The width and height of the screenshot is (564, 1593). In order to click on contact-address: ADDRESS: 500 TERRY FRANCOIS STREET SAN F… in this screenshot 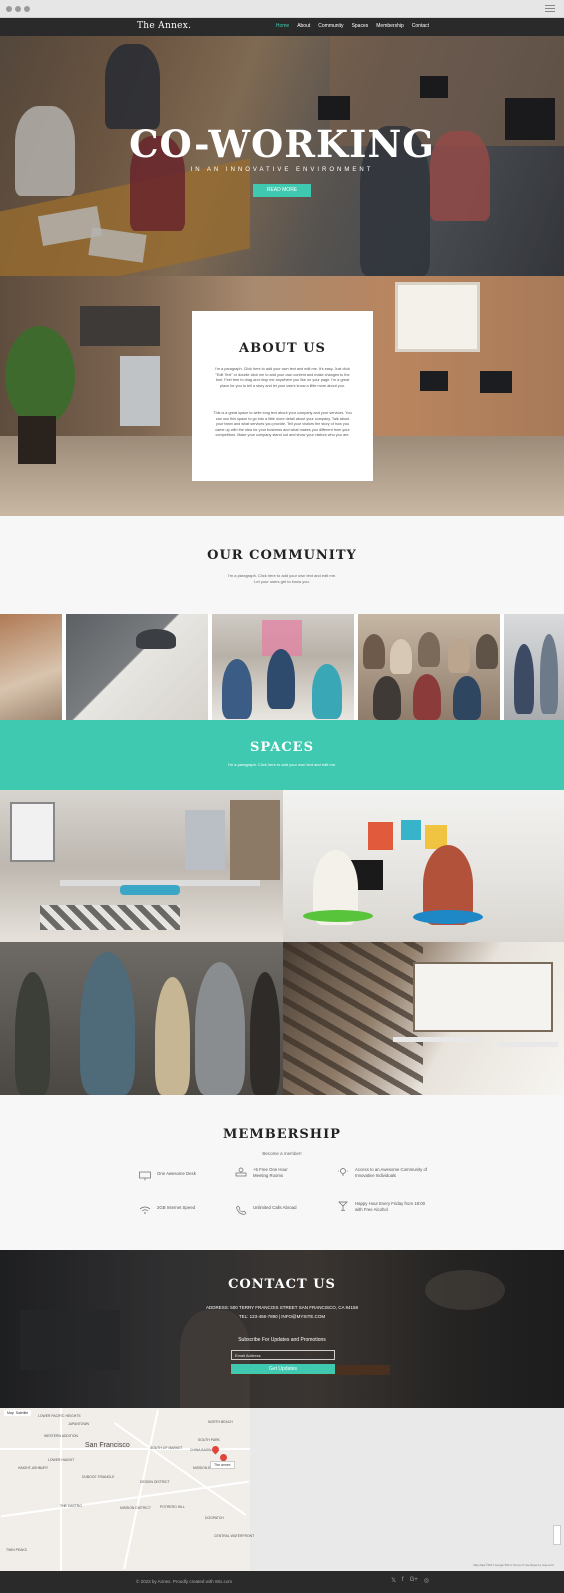, I will do `click(282, 1307)`.